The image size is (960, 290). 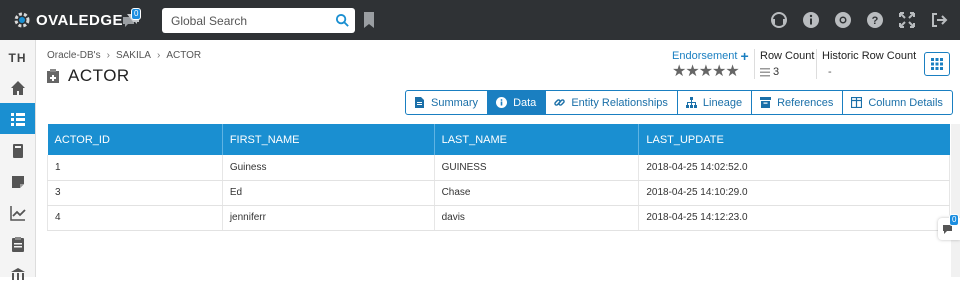 What do you see at coordinates (744, 56) in the screenshot?
I see `plus-icon: +` at bounding box center [744, 56].